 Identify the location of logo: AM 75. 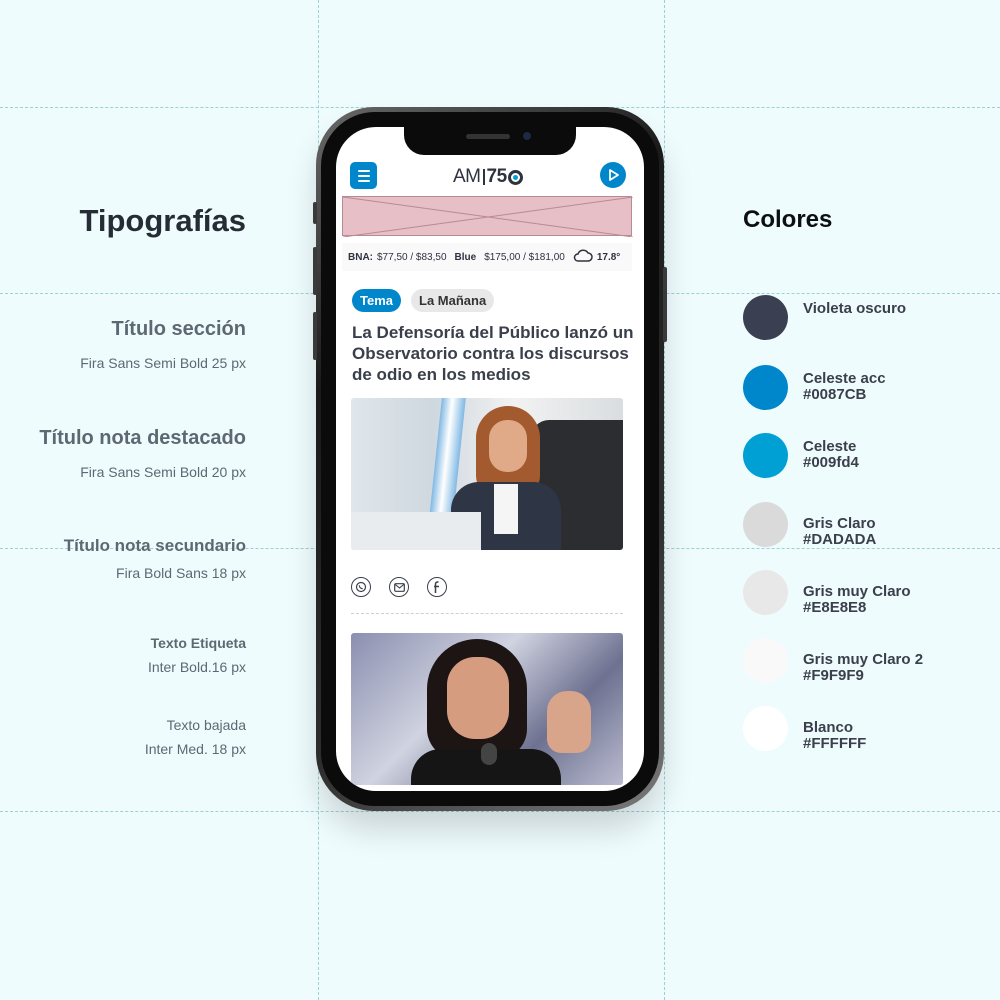
(488, 177).